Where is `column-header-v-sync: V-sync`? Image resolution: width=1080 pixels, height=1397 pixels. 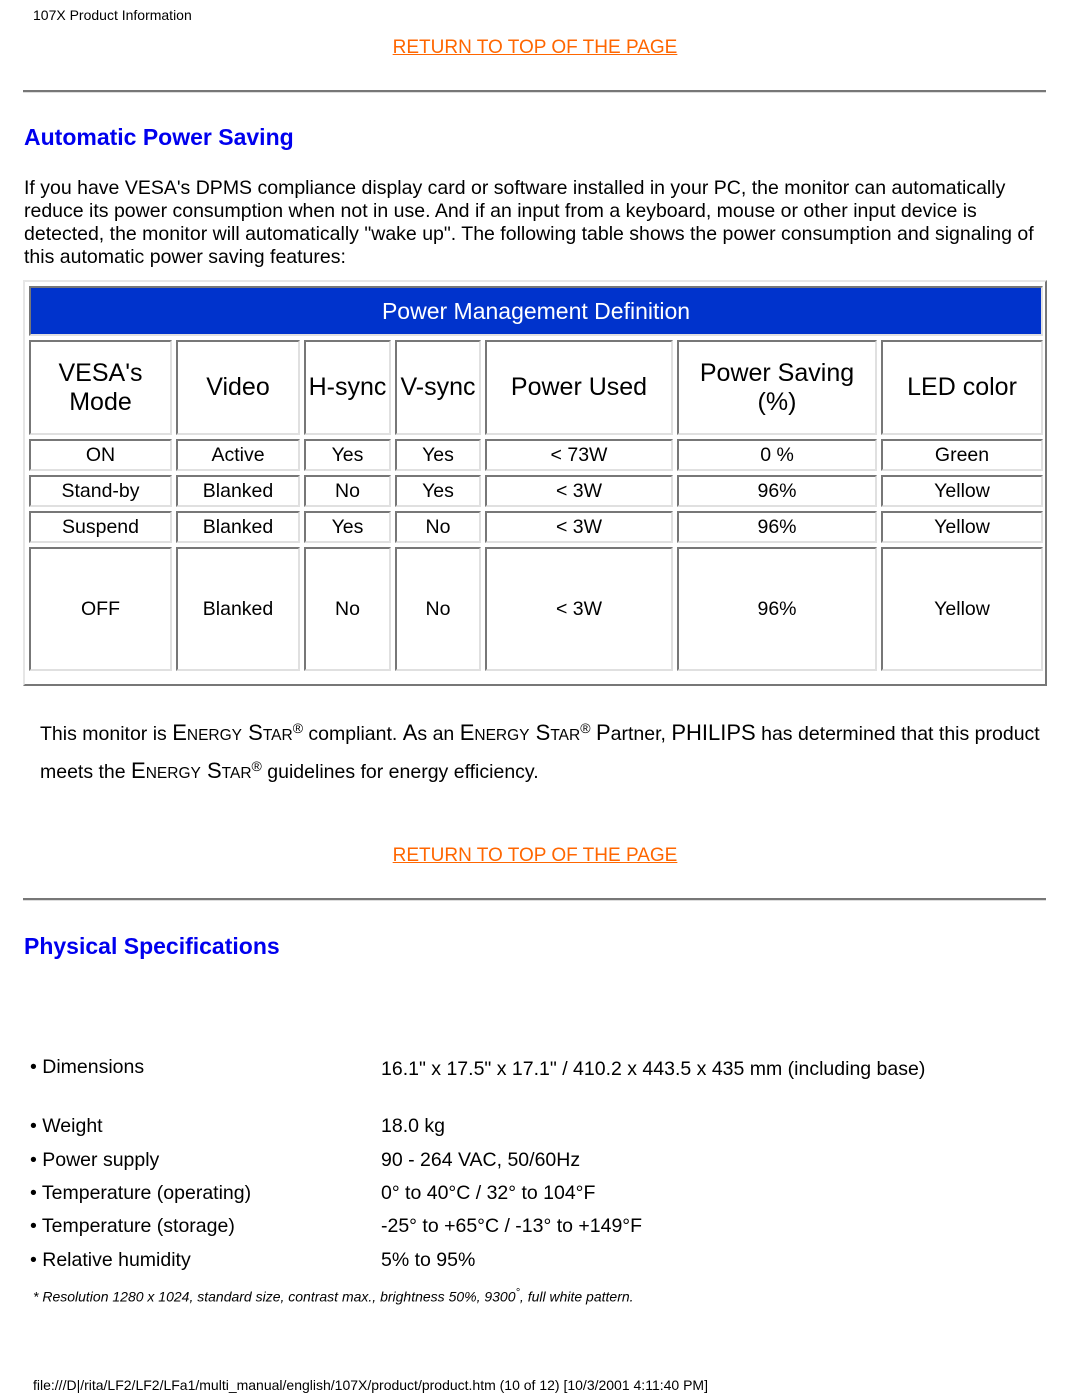 column-header-v-sync: V-sync is located at coordinates (438, 387).